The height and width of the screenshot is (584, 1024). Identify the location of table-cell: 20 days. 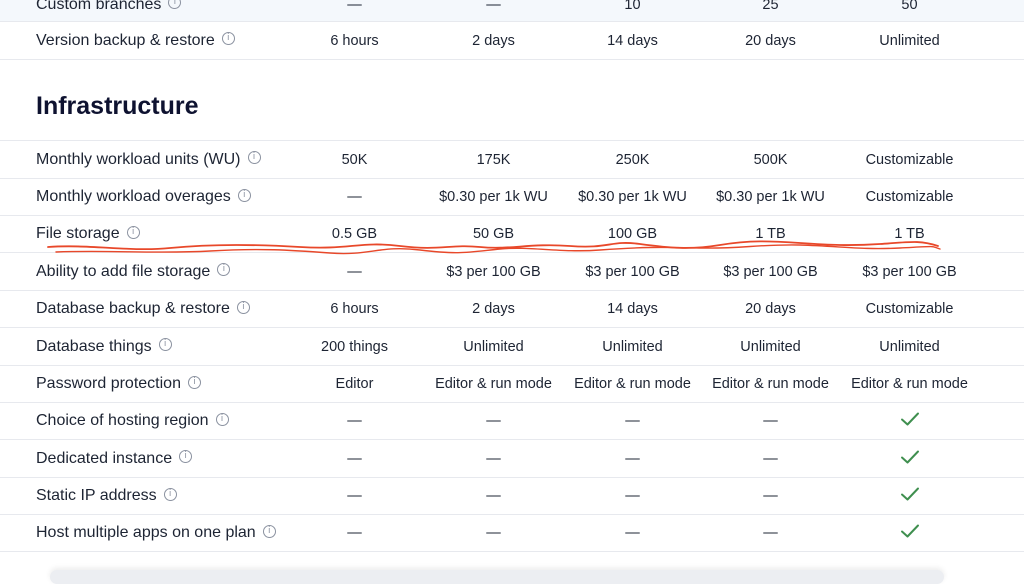
(770, 309).